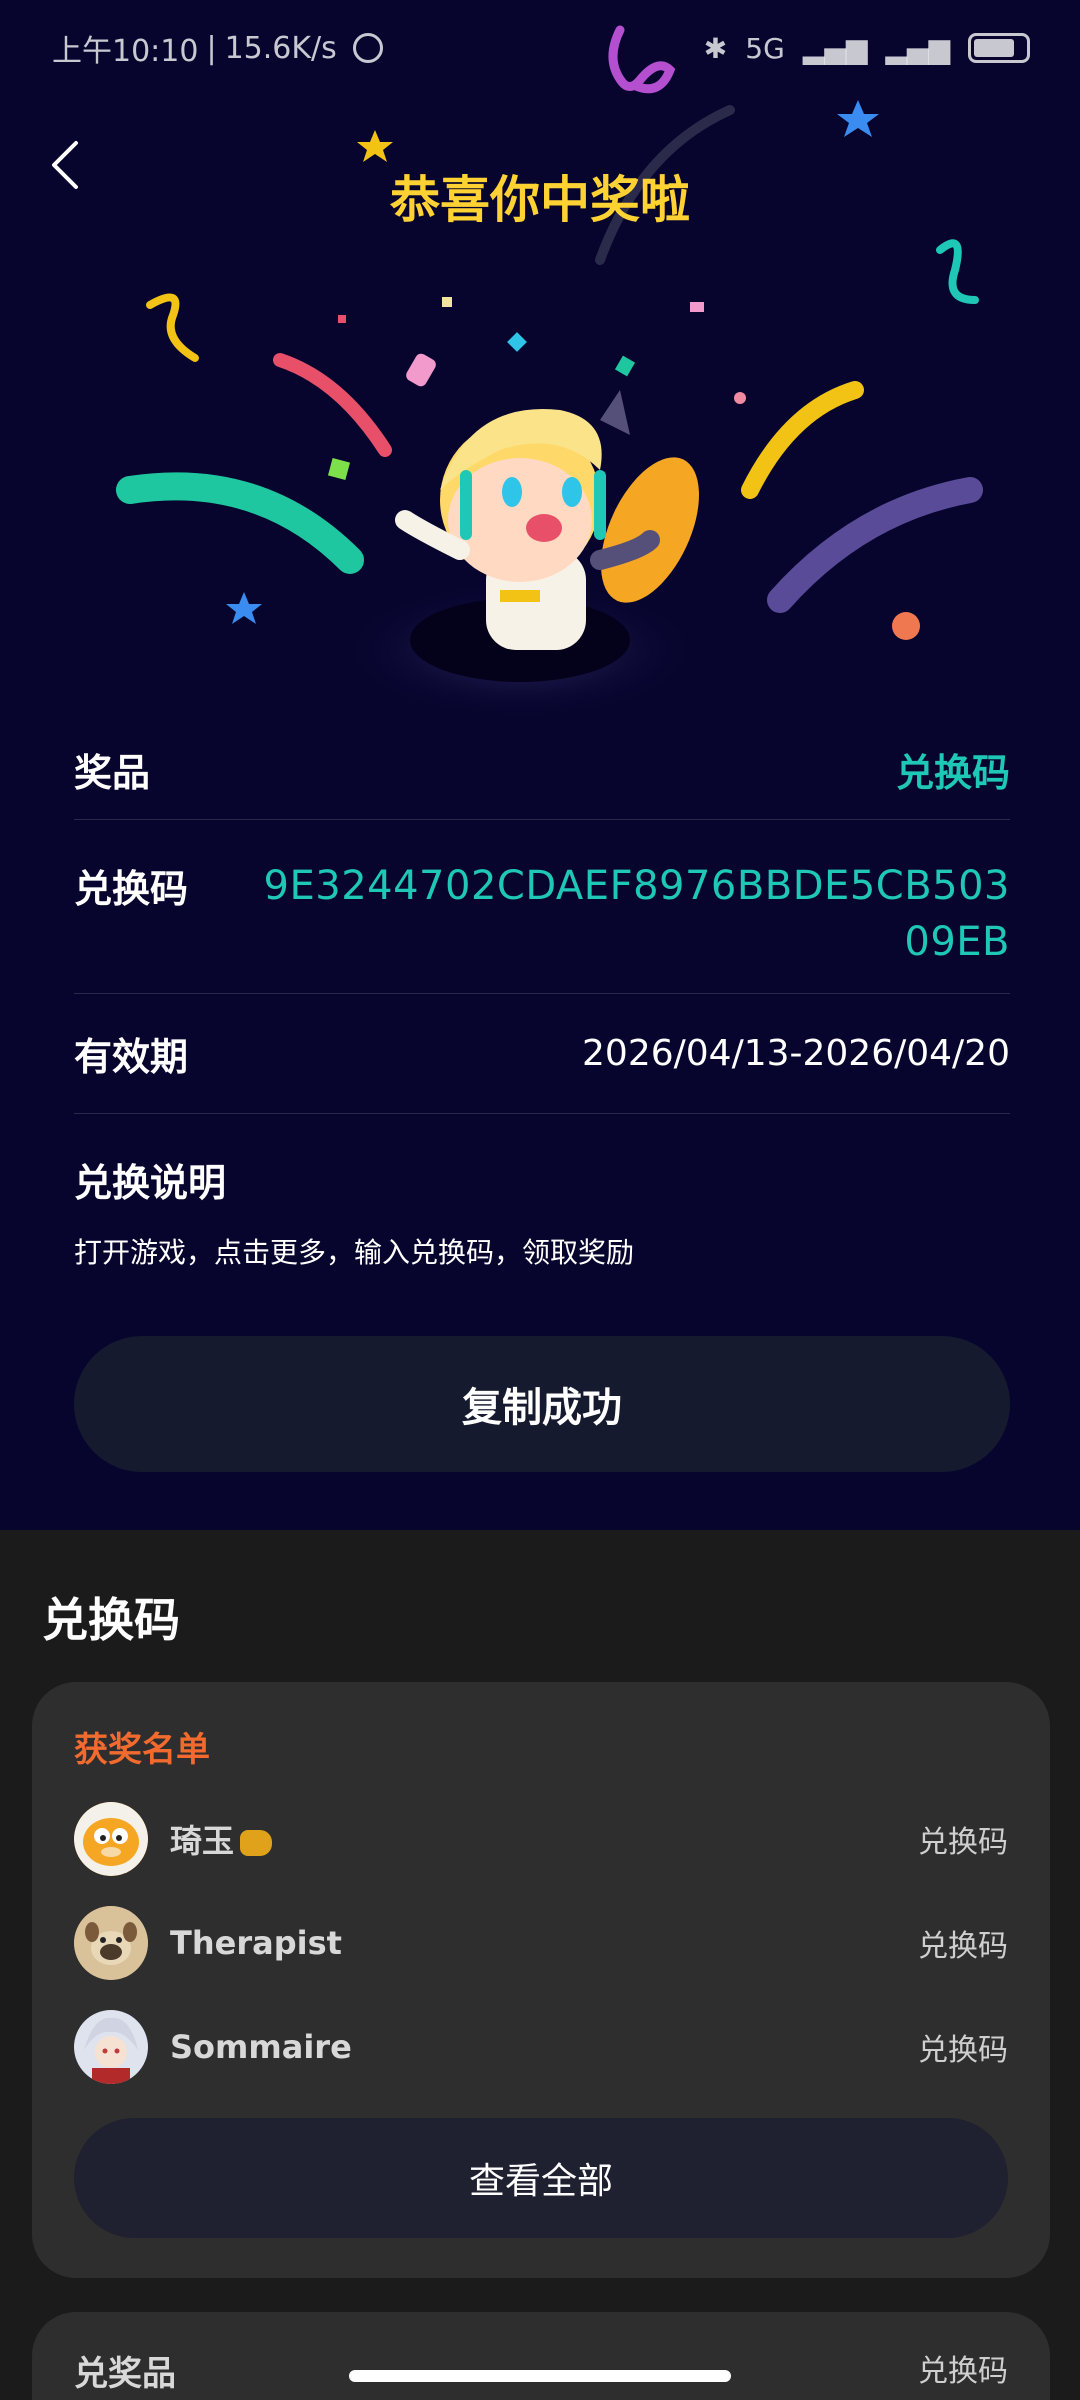 This screenshot has width=1080, height=2400. Describe the element at coordinates (542, 770) in the screenshot. I see `prize-row: 奖品 兑换码` at that location.